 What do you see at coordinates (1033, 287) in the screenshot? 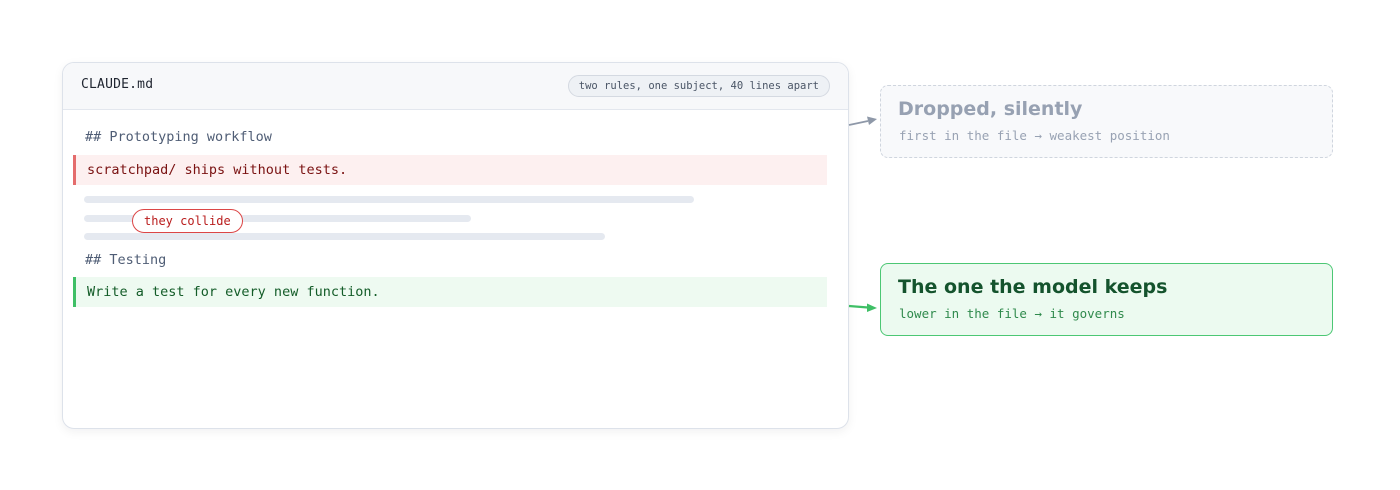
I see `kept-title: The one the model keeps` at bounding box center [1033, 287].